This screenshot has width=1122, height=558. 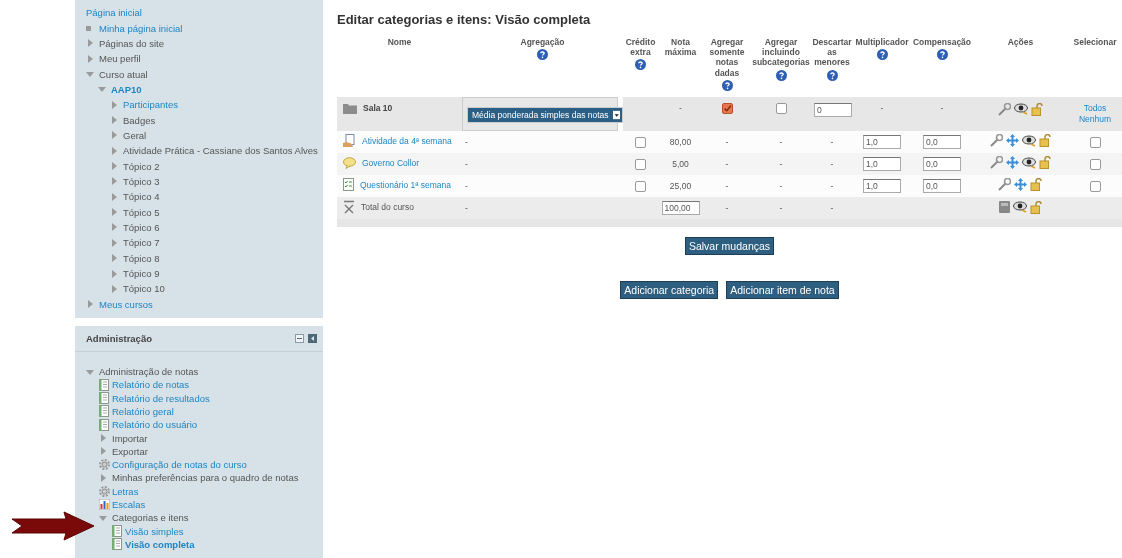 What do you see at coordinates (139, 120) in the screenshot?
I see `nav-item: Badges` at bounding box center [139, 120].